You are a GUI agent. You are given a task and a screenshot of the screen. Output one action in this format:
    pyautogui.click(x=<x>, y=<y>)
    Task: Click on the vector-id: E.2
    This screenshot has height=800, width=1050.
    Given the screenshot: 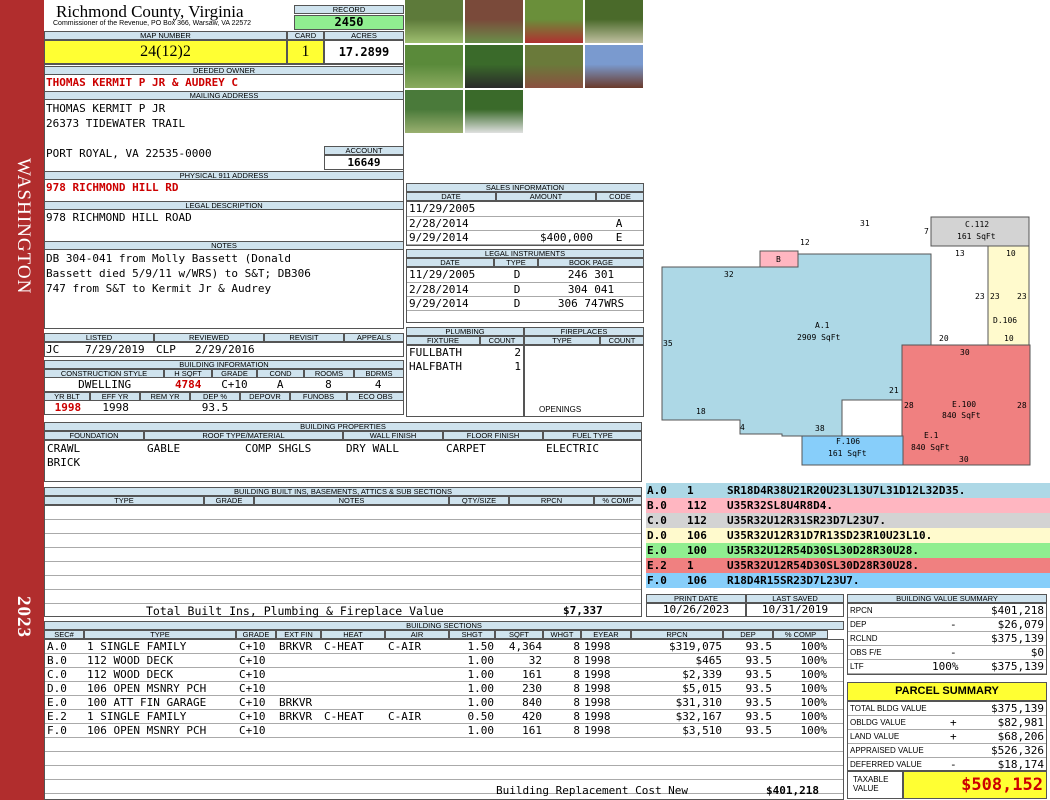 What is the action you would take?
    pyautogui.click(x=657, y=565)
    